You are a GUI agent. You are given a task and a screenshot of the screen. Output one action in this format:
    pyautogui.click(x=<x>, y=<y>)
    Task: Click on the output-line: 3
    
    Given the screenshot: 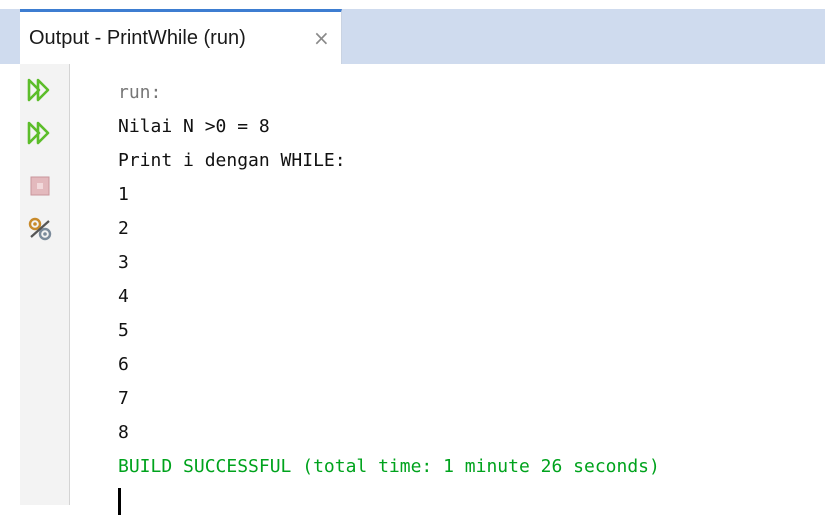 What is the action you would take?
    pyautogui.click(x=123, y=262)
    